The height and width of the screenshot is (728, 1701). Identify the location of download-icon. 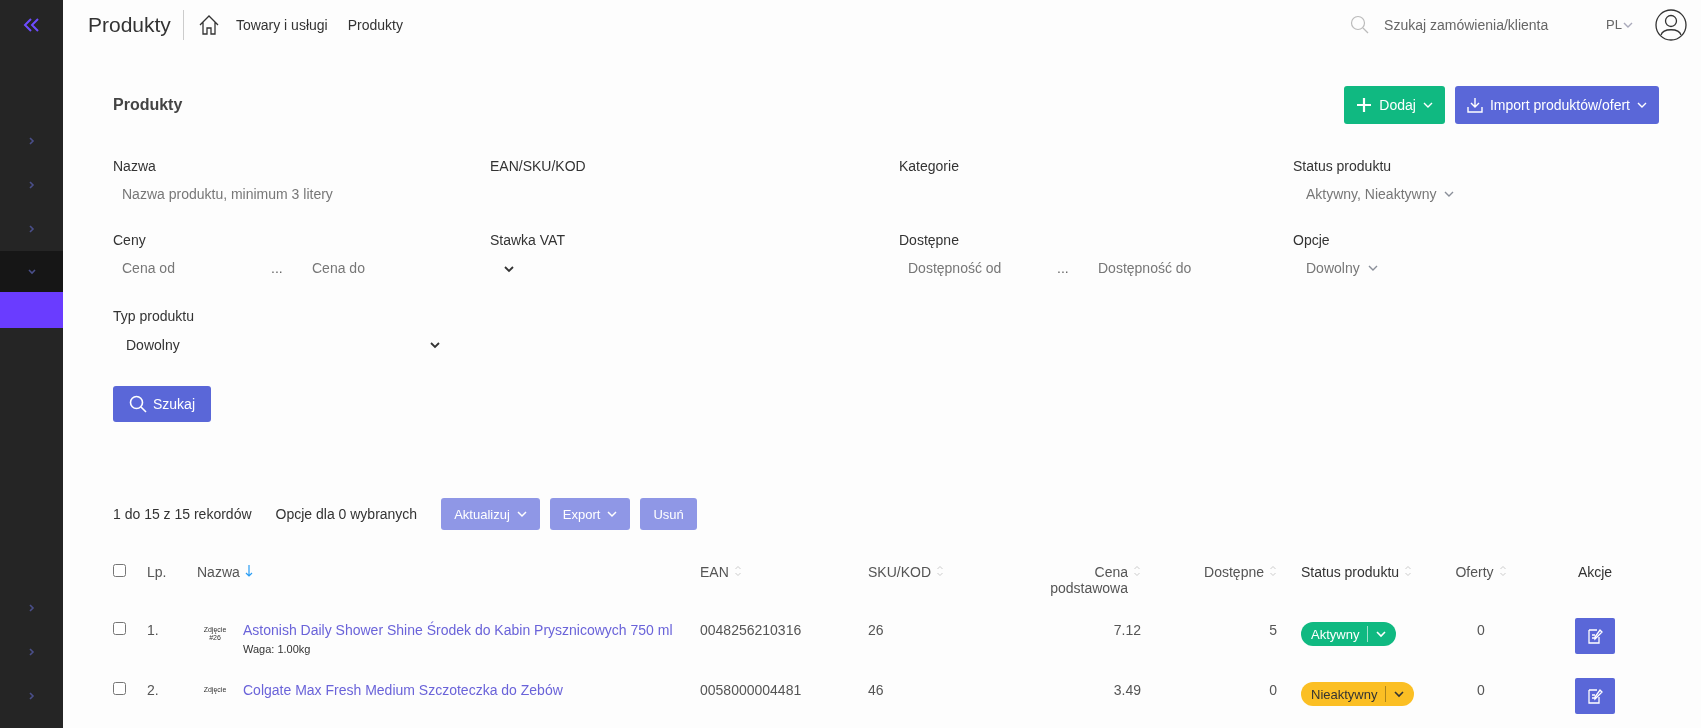
(1474, 105).